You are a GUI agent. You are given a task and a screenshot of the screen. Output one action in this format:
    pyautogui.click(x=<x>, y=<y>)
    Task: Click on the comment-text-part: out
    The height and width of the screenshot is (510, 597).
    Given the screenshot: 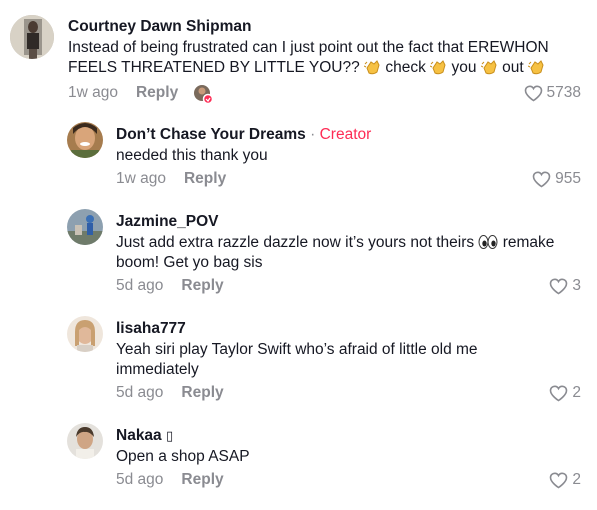 What is the action you would take?
    pyautogui.click(x=513, y=67)
    